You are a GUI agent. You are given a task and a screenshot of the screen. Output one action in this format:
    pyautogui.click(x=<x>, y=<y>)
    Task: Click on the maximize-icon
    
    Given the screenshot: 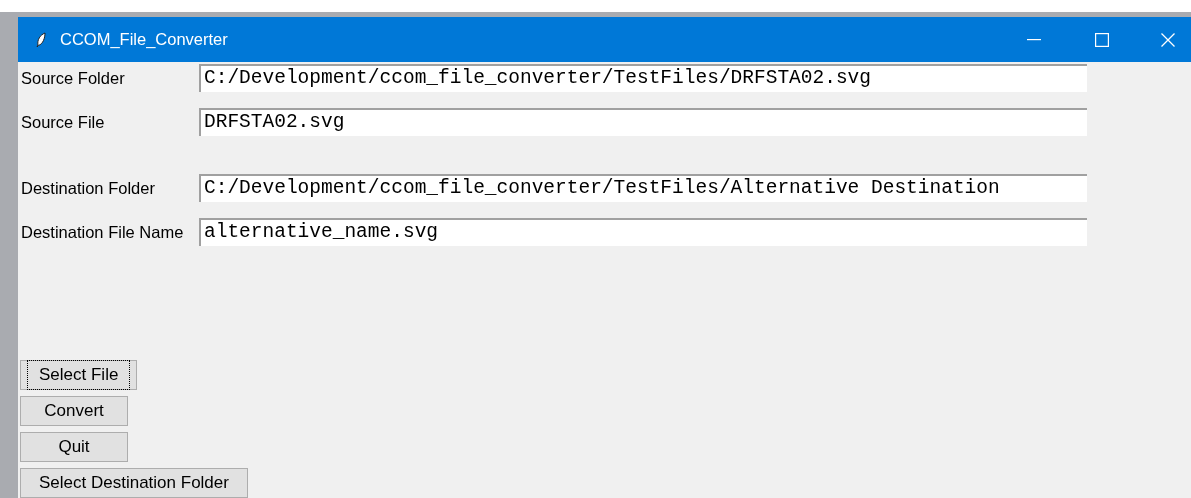 What is the action you would take?
    pyautogui.click(x=1102, y=39)
    